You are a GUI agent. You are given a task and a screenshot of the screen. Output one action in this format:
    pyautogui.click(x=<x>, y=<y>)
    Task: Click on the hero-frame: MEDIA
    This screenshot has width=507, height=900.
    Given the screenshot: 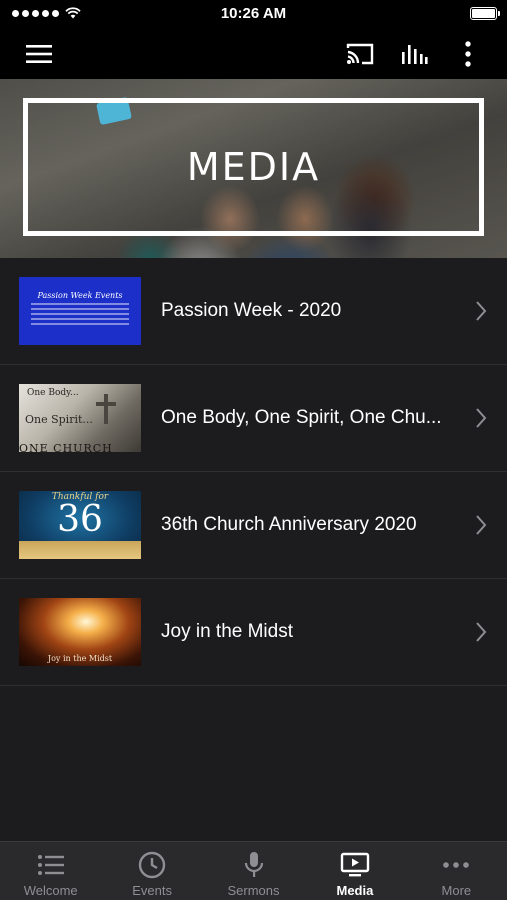 What is the action you would take?
    pyautogui.click(x=253, y=167)
    